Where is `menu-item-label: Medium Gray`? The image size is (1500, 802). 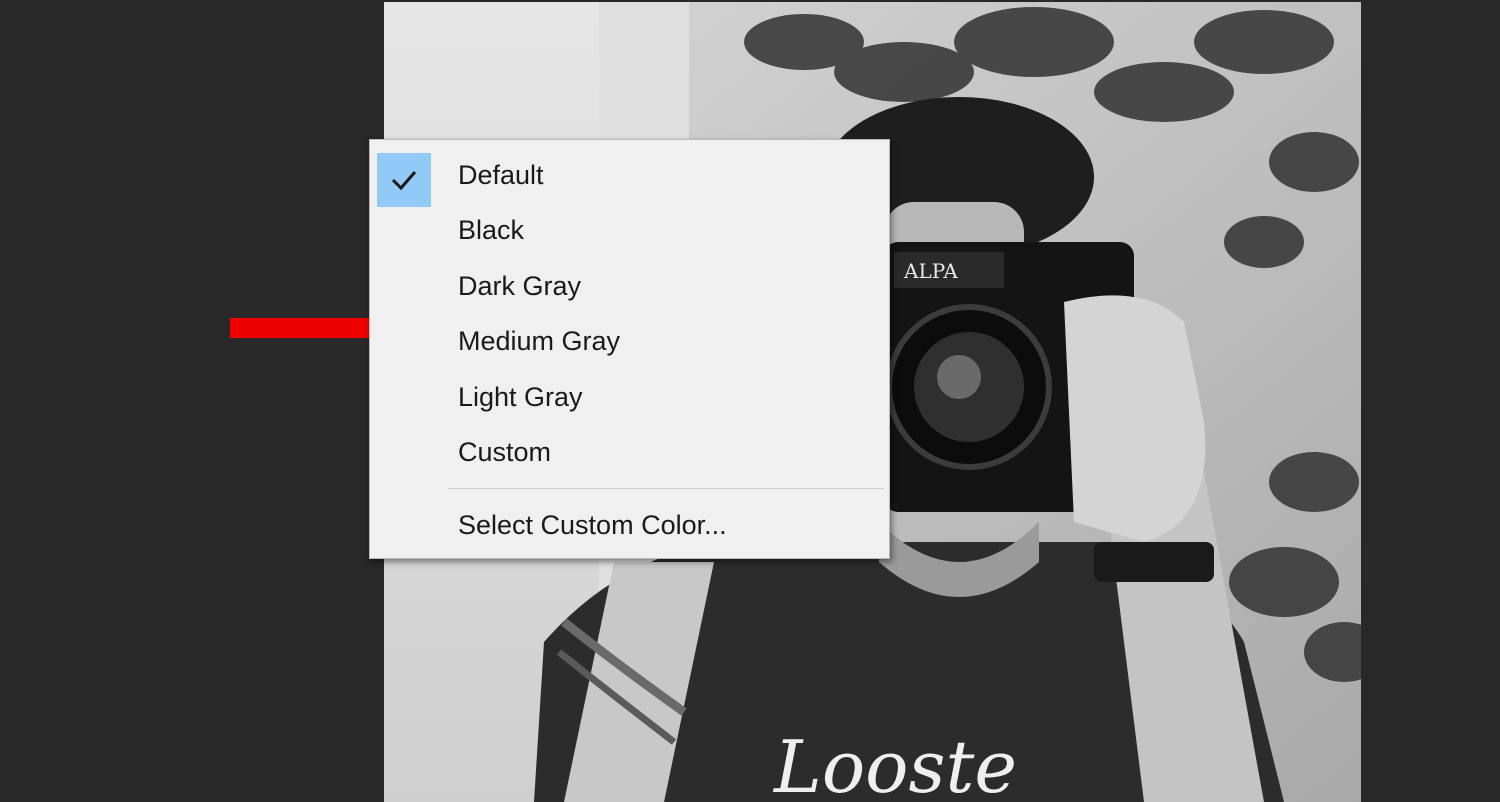
menu-item-label: Medium Gray is located at coordinates (539, 341).